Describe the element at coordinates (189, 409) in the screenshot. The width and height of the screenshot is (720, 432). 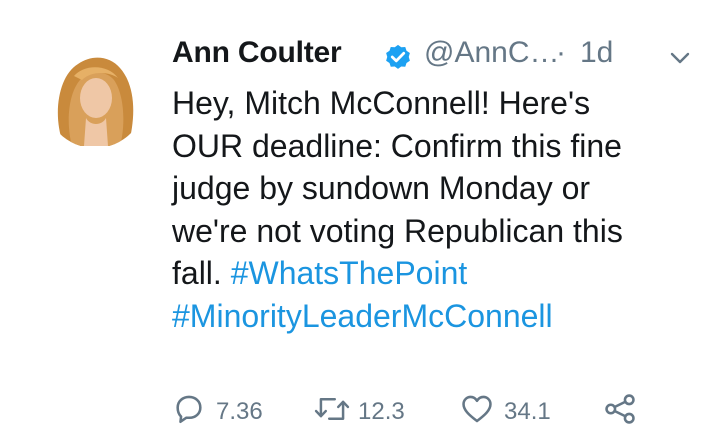
I see `reply-icon` at that location.